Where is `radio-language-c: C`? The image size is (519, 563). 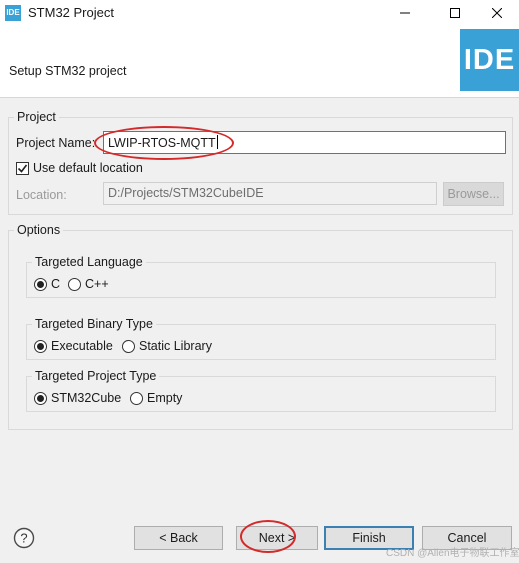
radio-language-c: C is located at coordinates (47, 284).